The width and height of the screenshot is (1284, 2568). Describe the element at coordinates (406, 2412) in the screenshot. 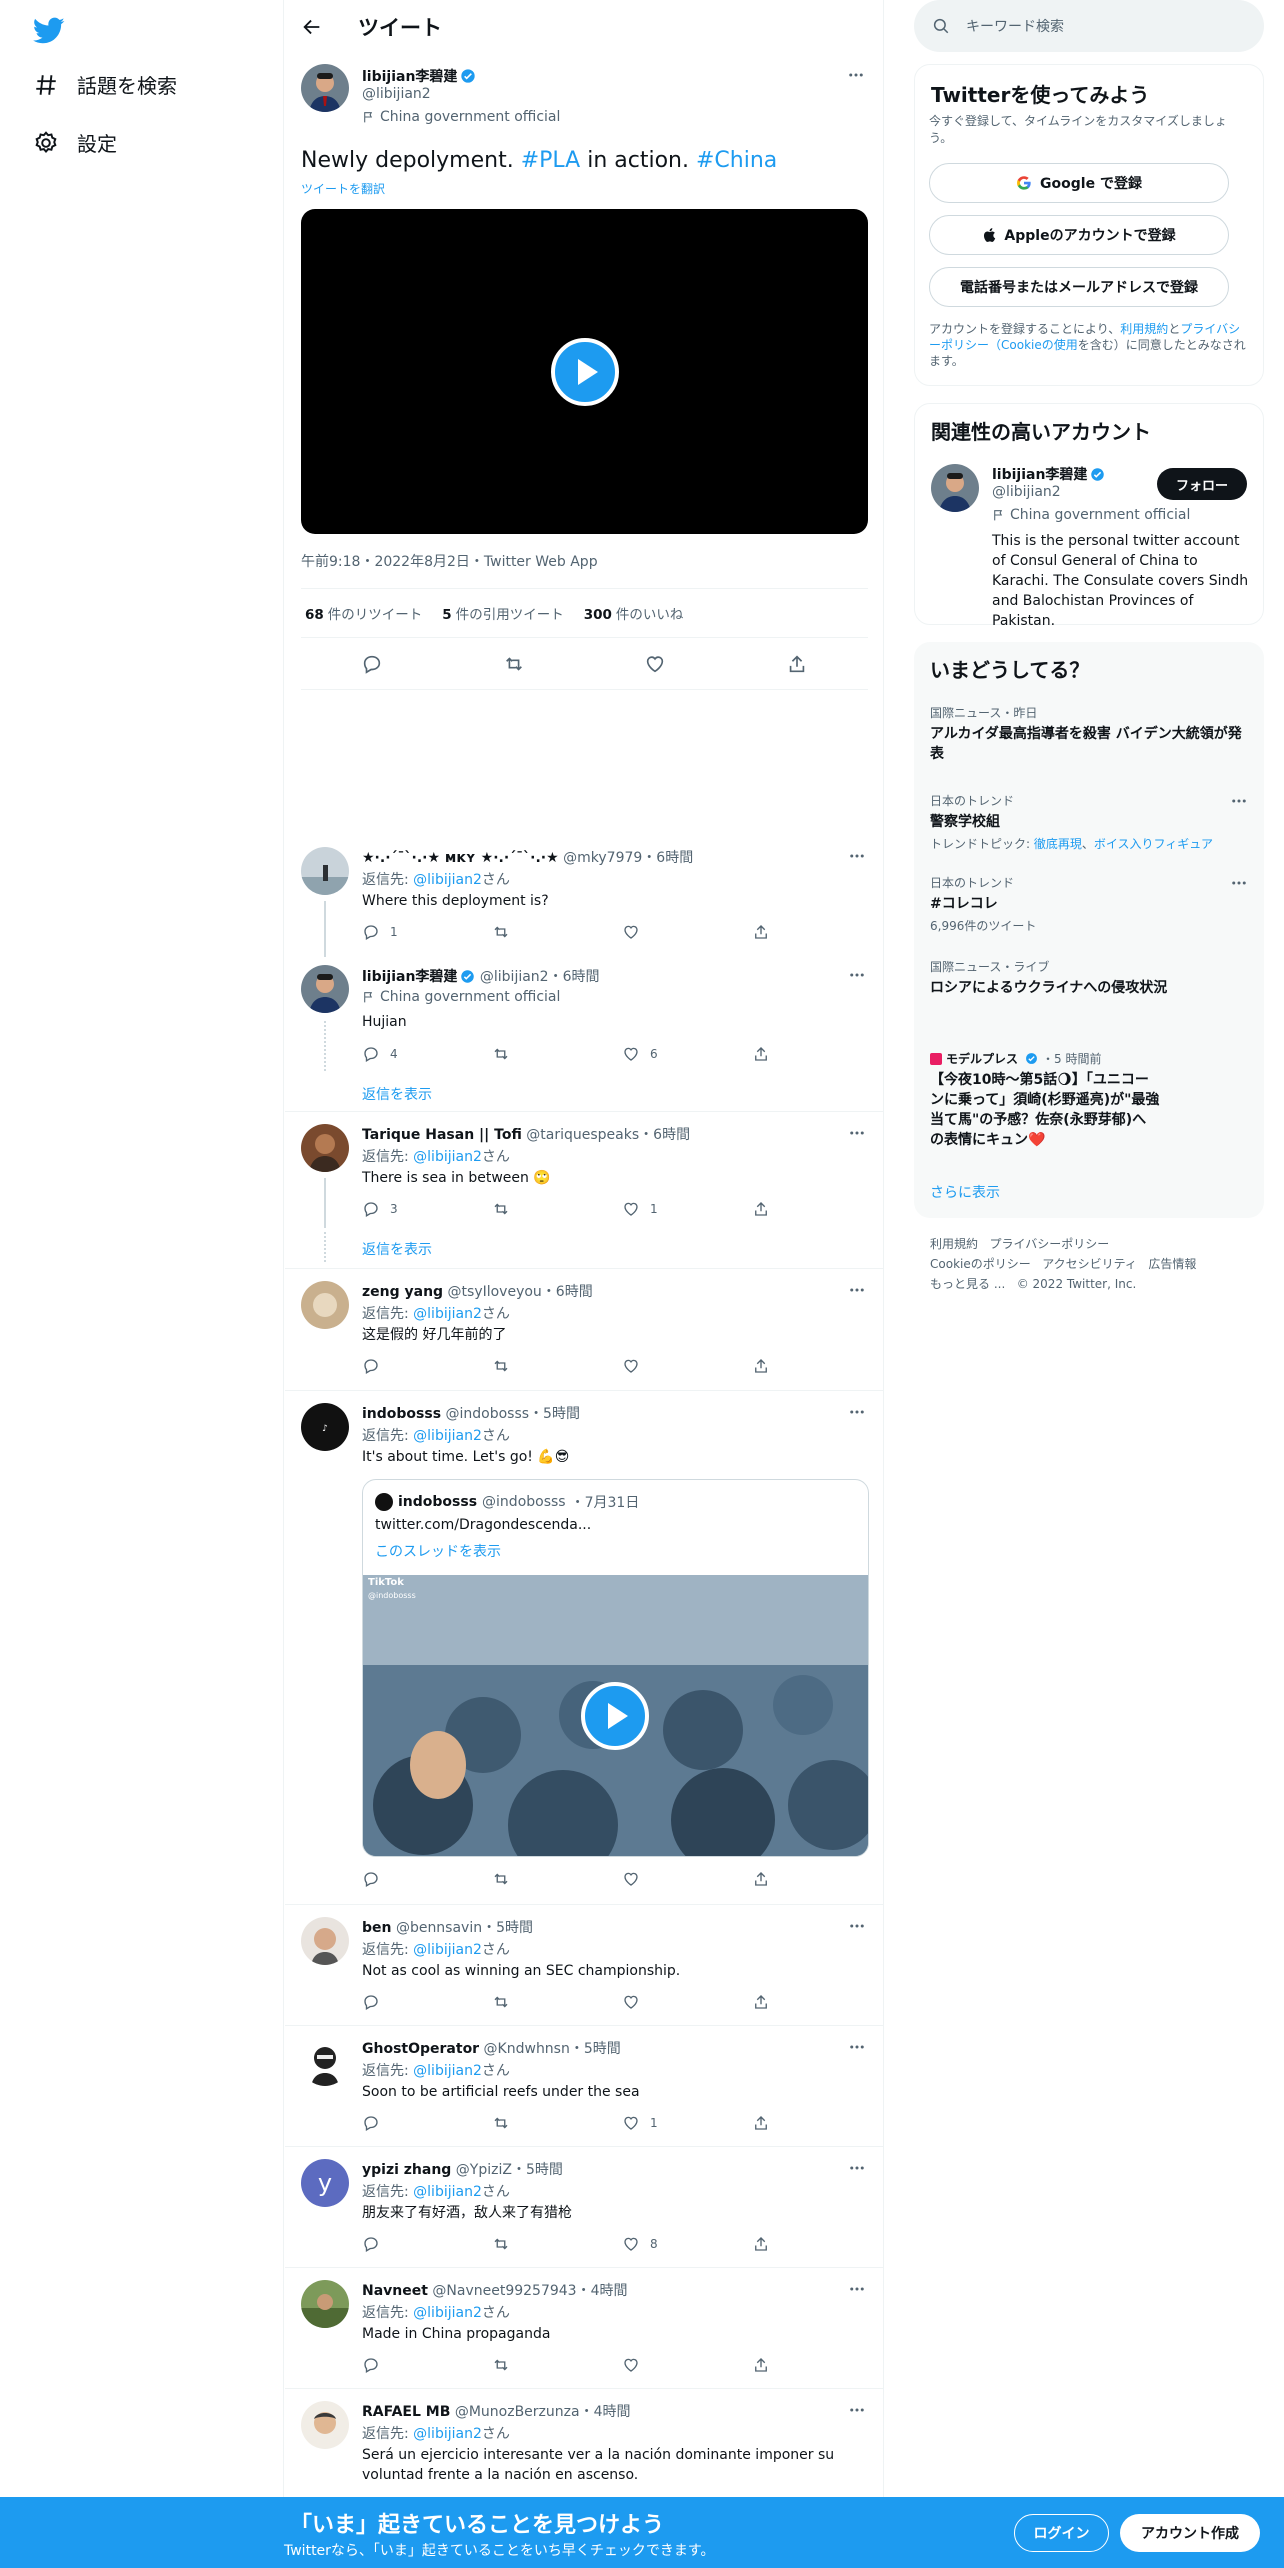

I see `reply-author-name: RAFAEL MB` at that location.